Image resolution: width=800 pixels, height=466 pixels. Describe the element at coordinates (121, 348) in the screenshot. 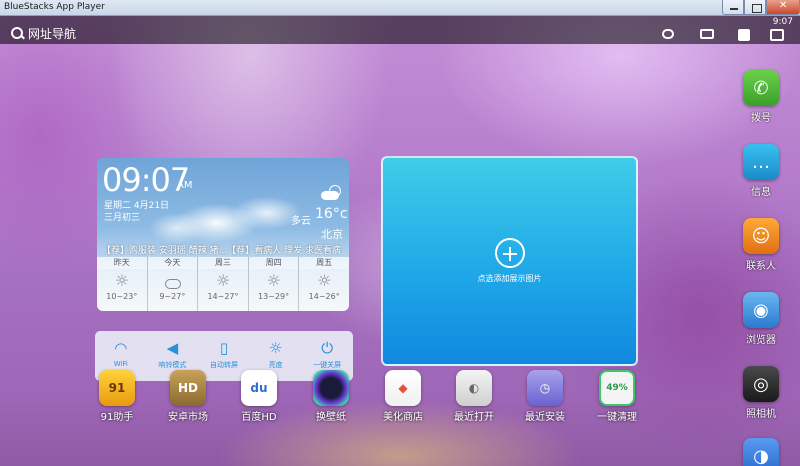

I see `wifi-icon: ◠` at that location.